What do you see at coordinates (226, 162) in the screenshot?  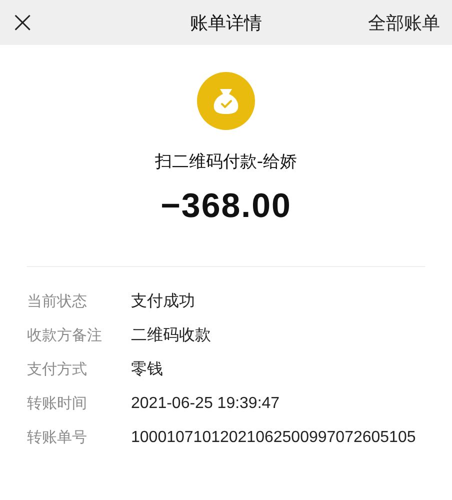 I see `payment-title: 扫二维码付款-给娇` at bounding box center [226, 162].